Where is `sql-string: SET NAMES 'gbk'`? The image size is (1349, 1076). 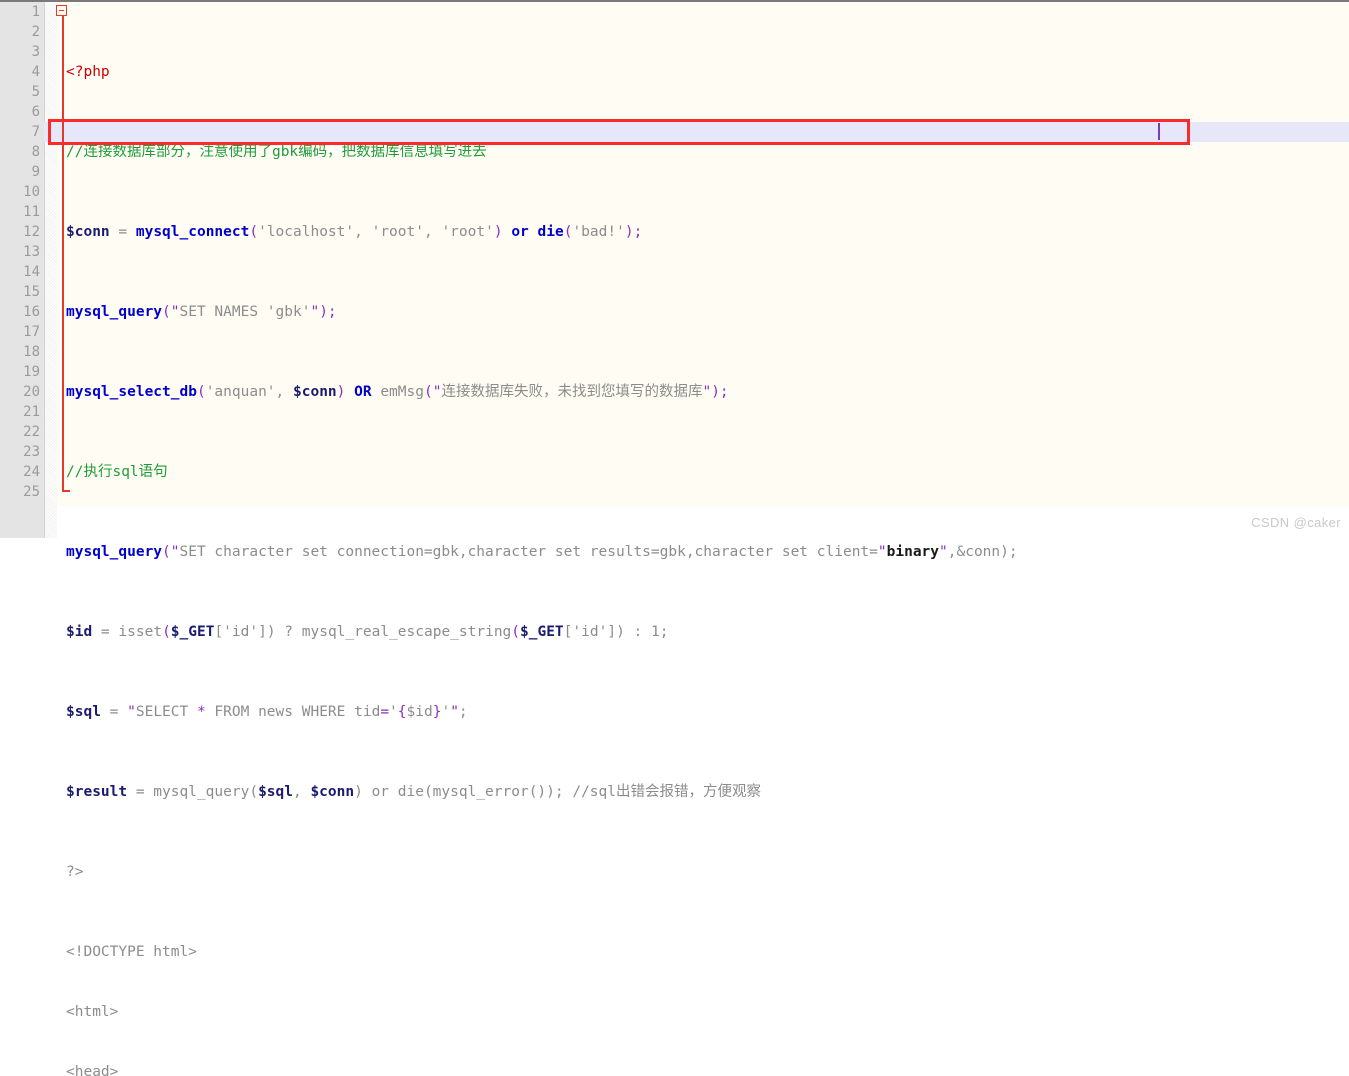 sql-string: SET NAMES 'gbk' is located at coordinates (245, 312).